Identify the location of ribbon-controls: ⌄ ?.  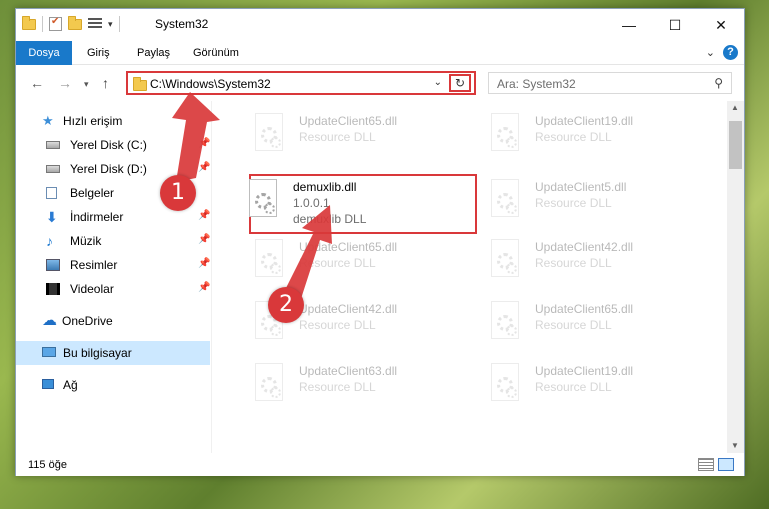
(722, 52).